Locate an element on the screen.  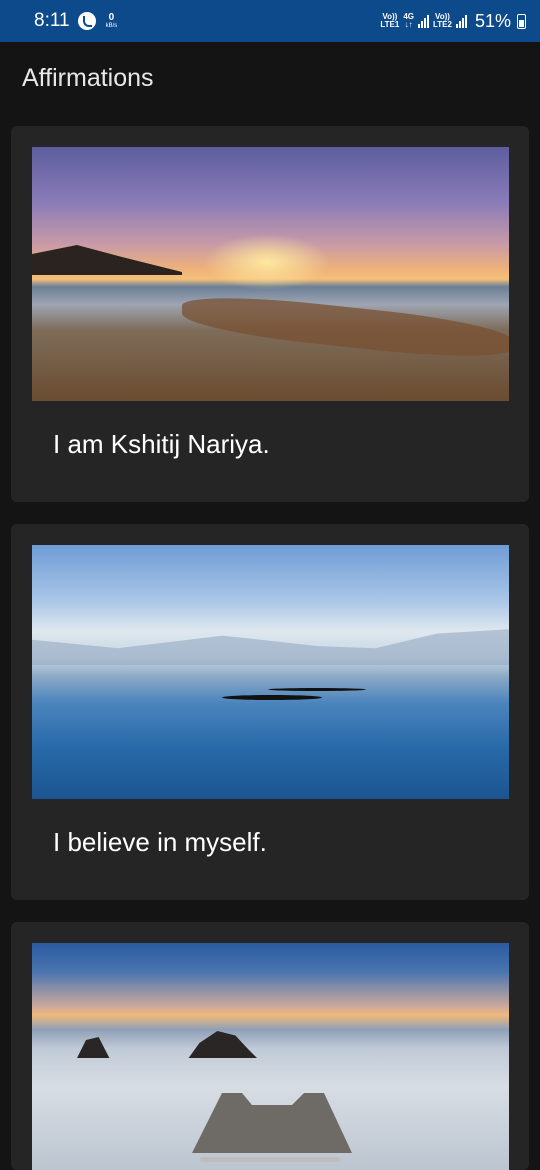
sim2-label: Vo)) LTE2 is located at coordinates (442, 21).